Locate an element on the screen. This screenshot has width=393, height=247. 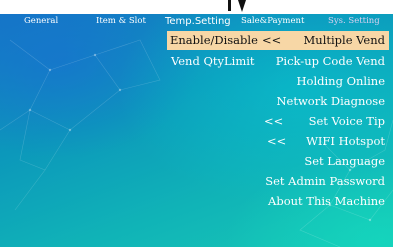
menu-row-voice-tip: << Set Voice Tip is located at coordinates (278, 121).